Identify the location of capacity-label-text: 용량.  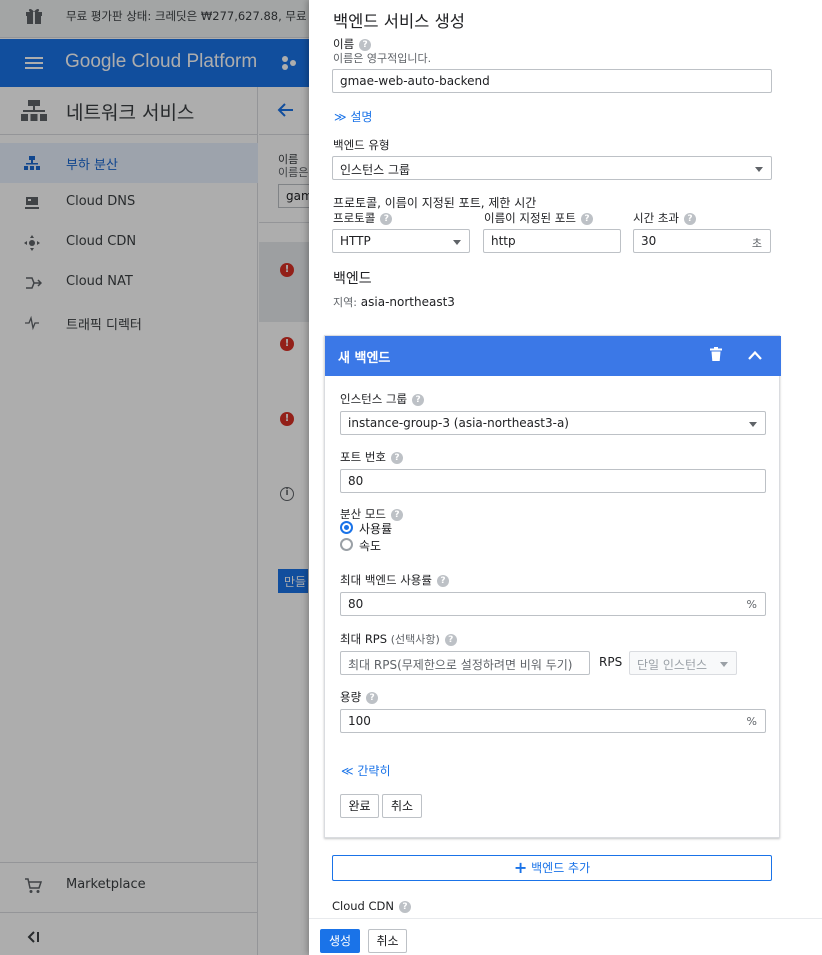
(351, 697).